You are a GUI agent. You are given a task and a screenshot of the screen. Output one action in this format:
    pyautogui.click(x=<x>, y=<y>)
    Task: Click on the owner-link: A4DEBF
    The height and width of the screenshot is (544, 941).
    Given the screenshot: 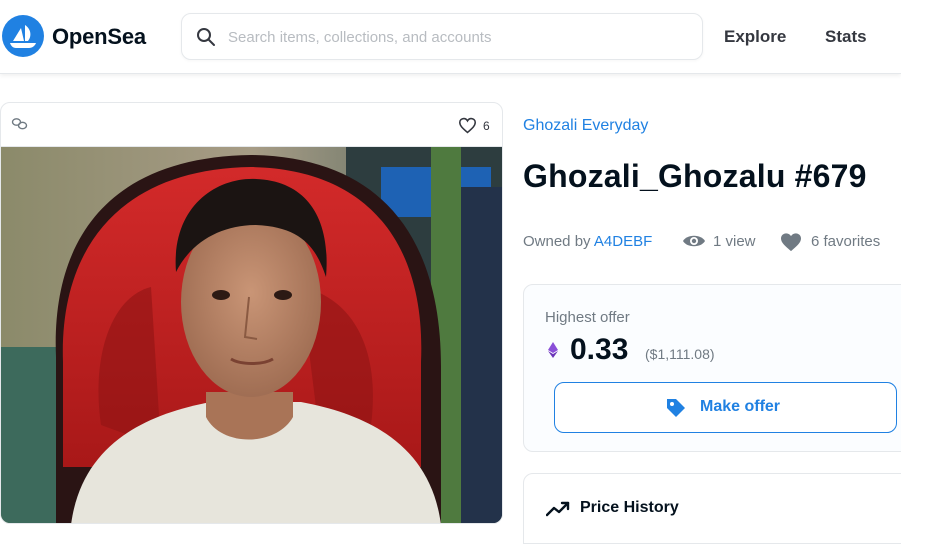 What is the action you would take?
    pyautogui.click(x=623, y=241)
    